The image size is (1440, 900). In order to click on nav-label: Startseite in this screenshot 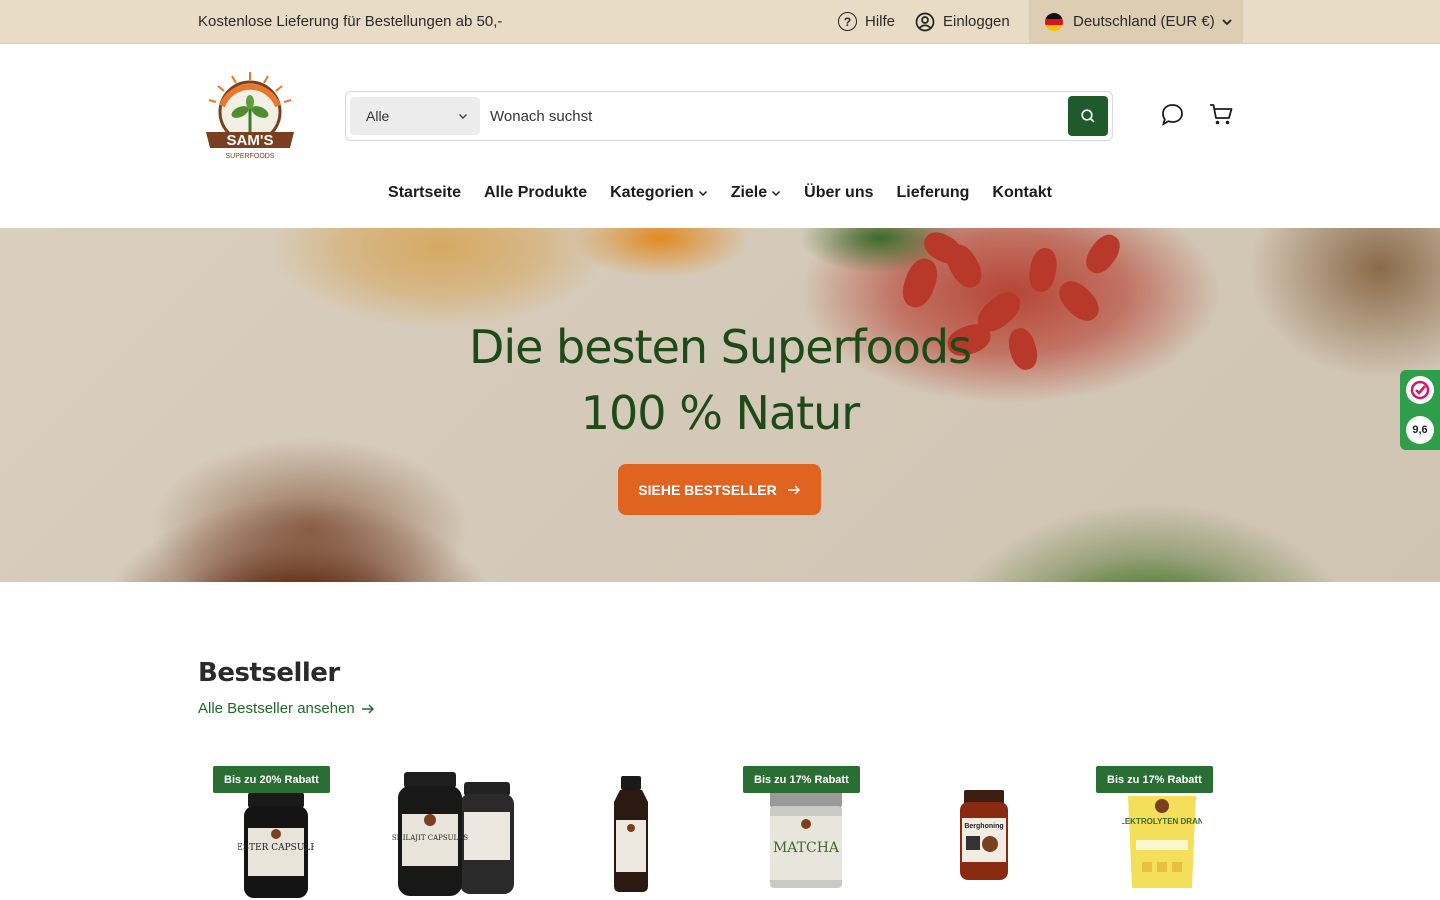, I will do `click(424, 192)`.